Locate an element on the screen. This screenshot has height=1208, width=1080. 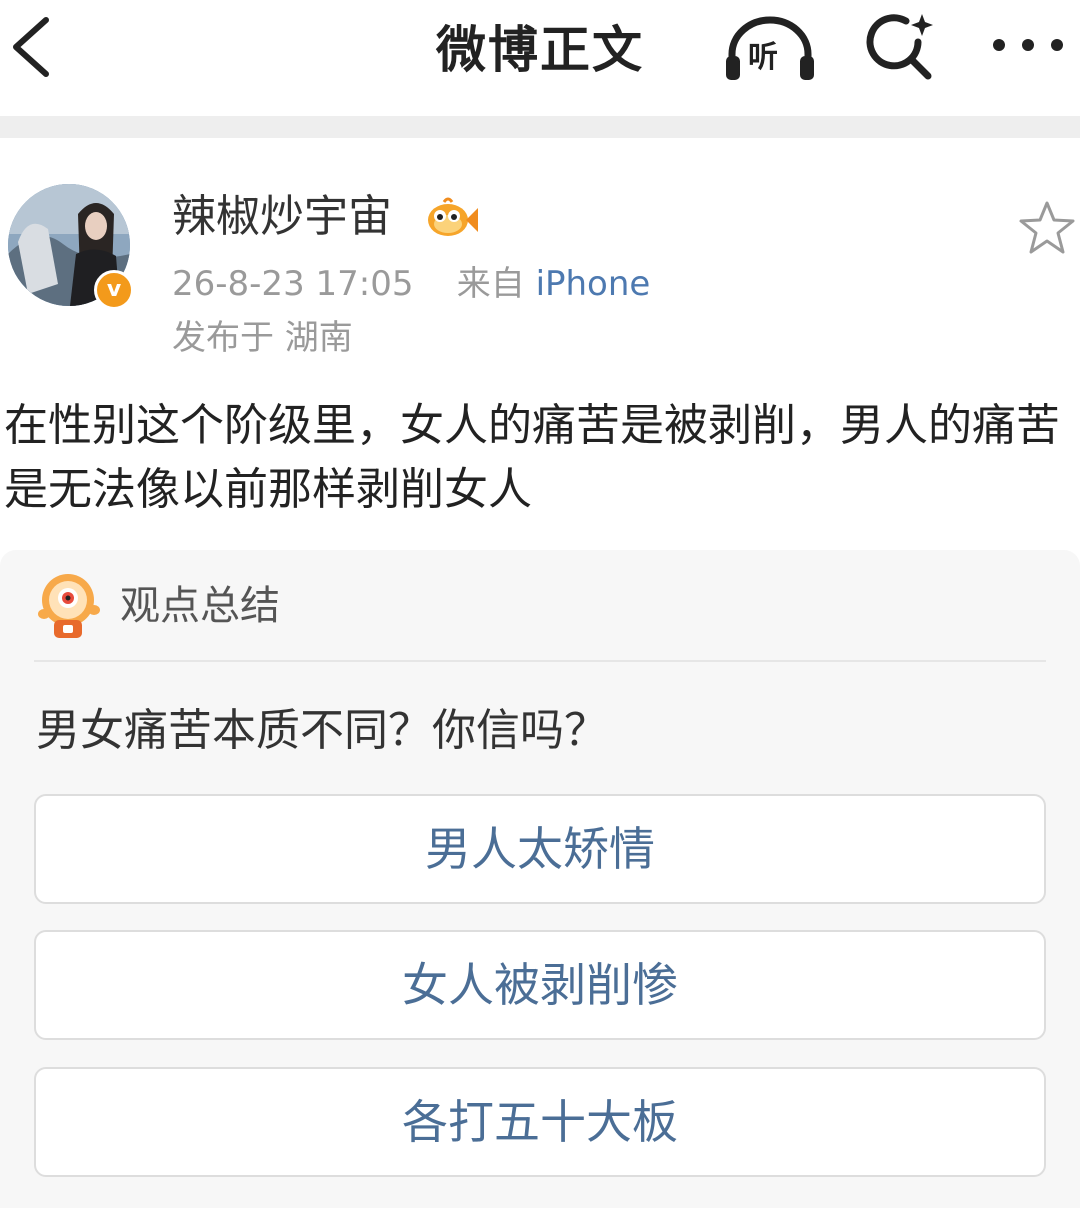
header-divider is located at coordinates (540, 127).